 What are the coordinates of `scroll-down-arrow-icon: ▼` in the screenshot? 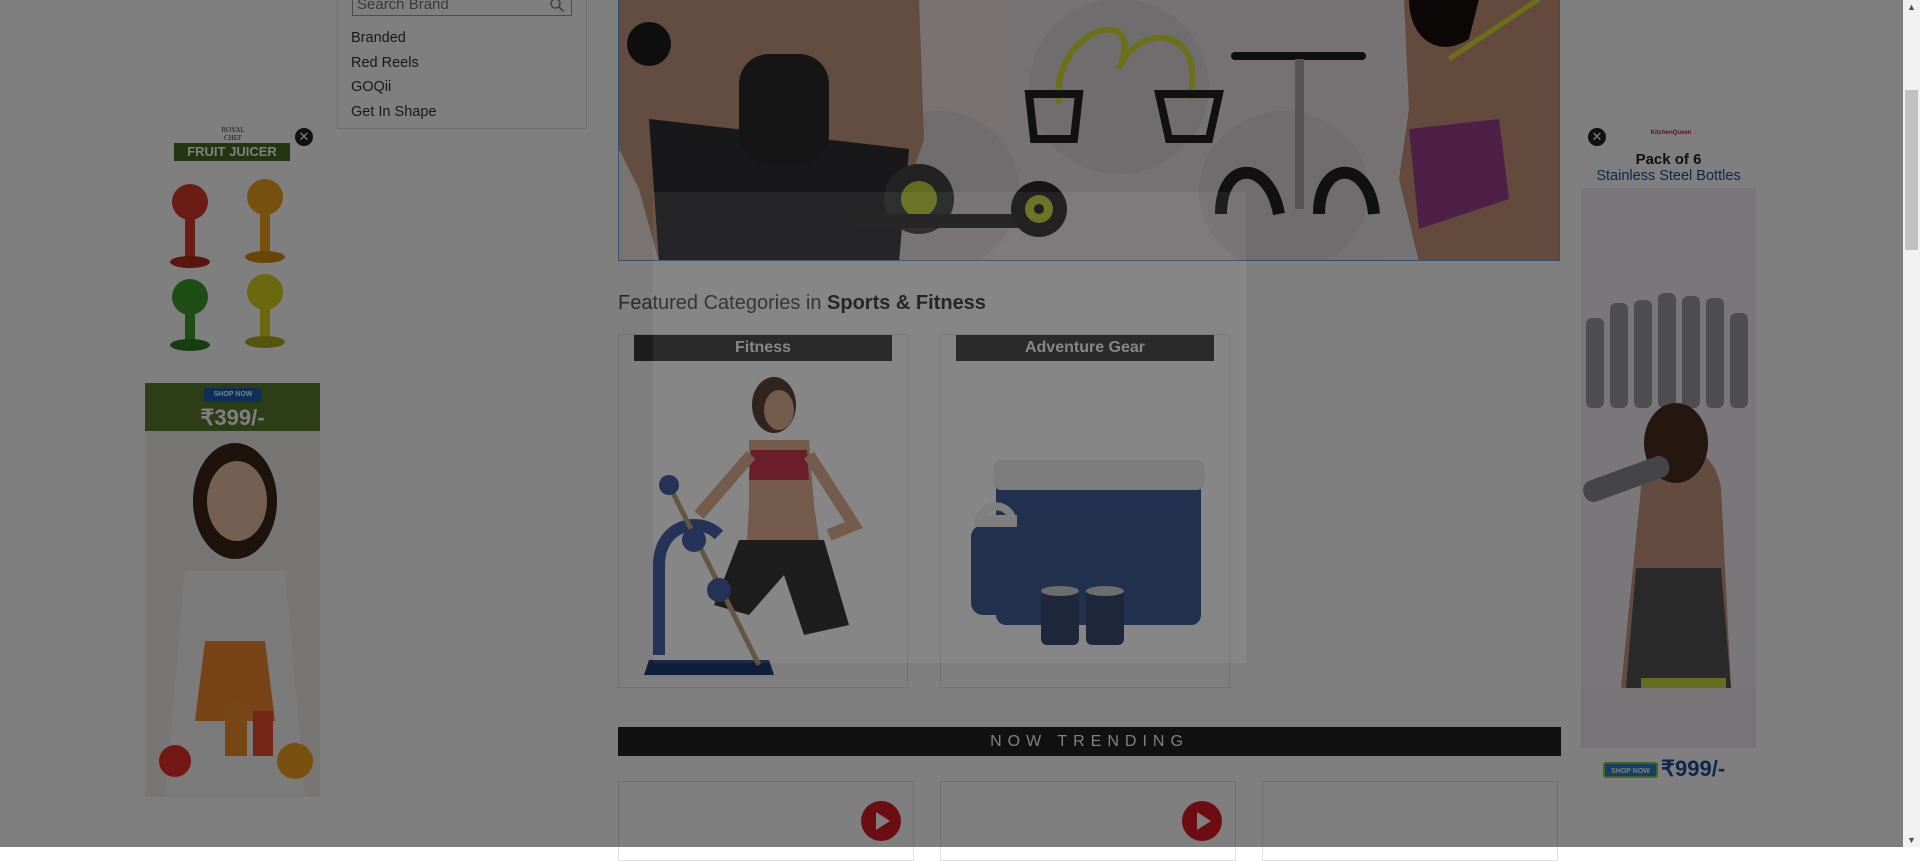 It's located at (1911, 840).